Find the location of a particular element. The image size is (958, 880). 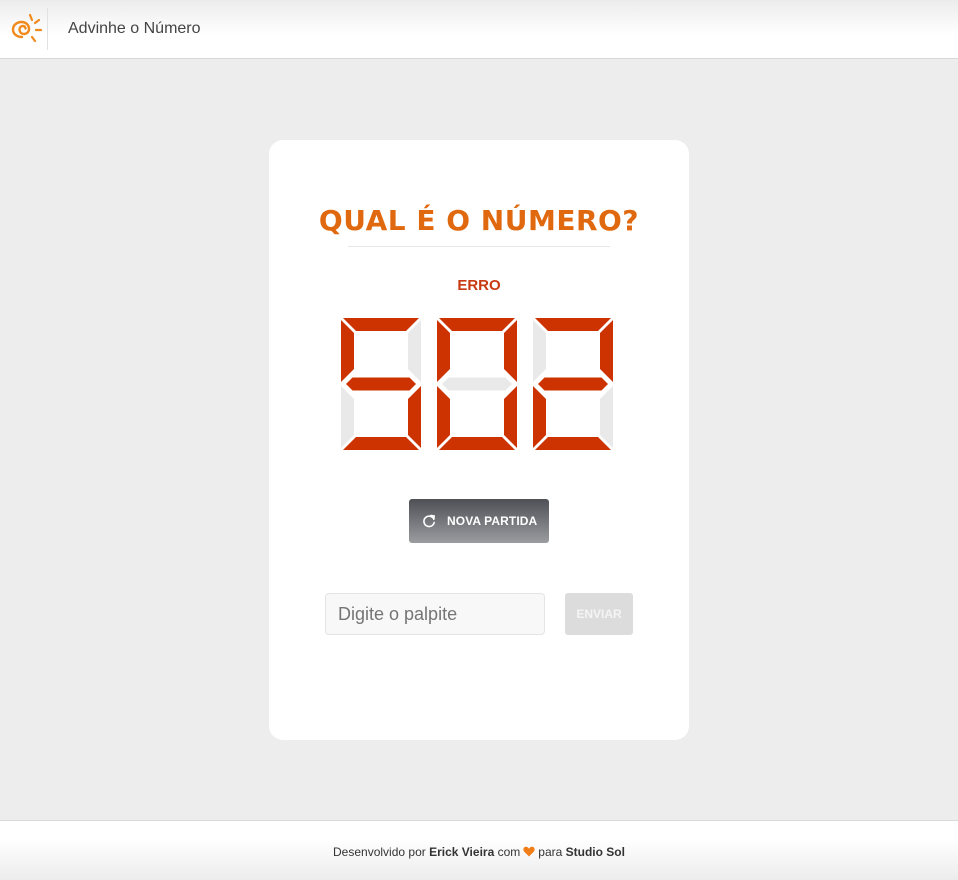

digit-1-segment-f is located at coordinates (347, 351).